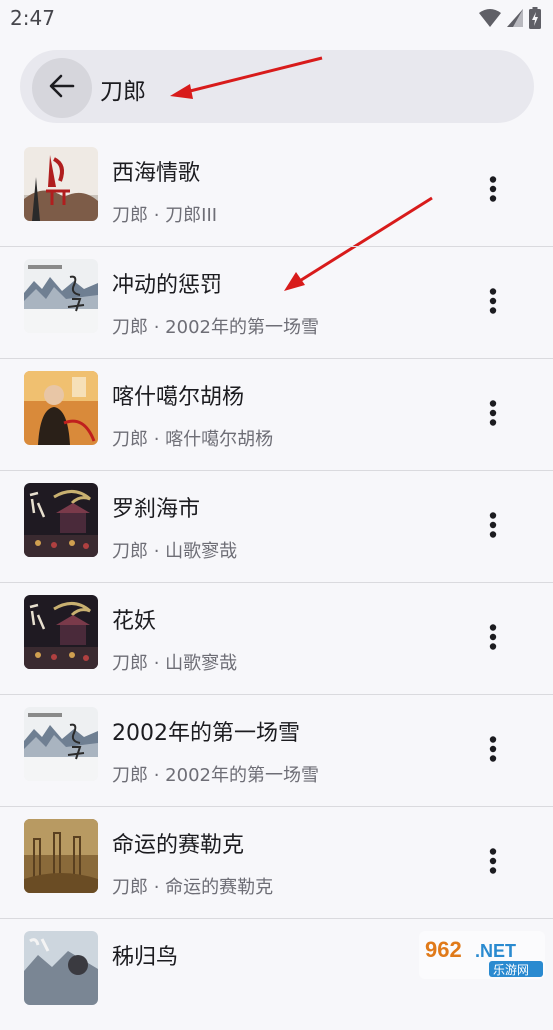 This screenshot has width=553, height=1030. What do you see at coordinates (515, 20) in the screenshot?
I see `cellular-signal-icon` at bounding box center [515, 20].